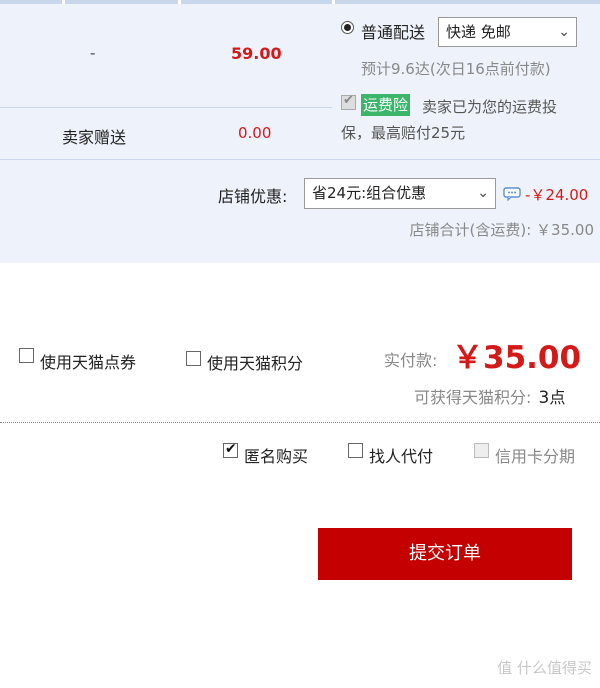  I want to click on actual-pay-amount: ￥35.00, so click(517, 358).